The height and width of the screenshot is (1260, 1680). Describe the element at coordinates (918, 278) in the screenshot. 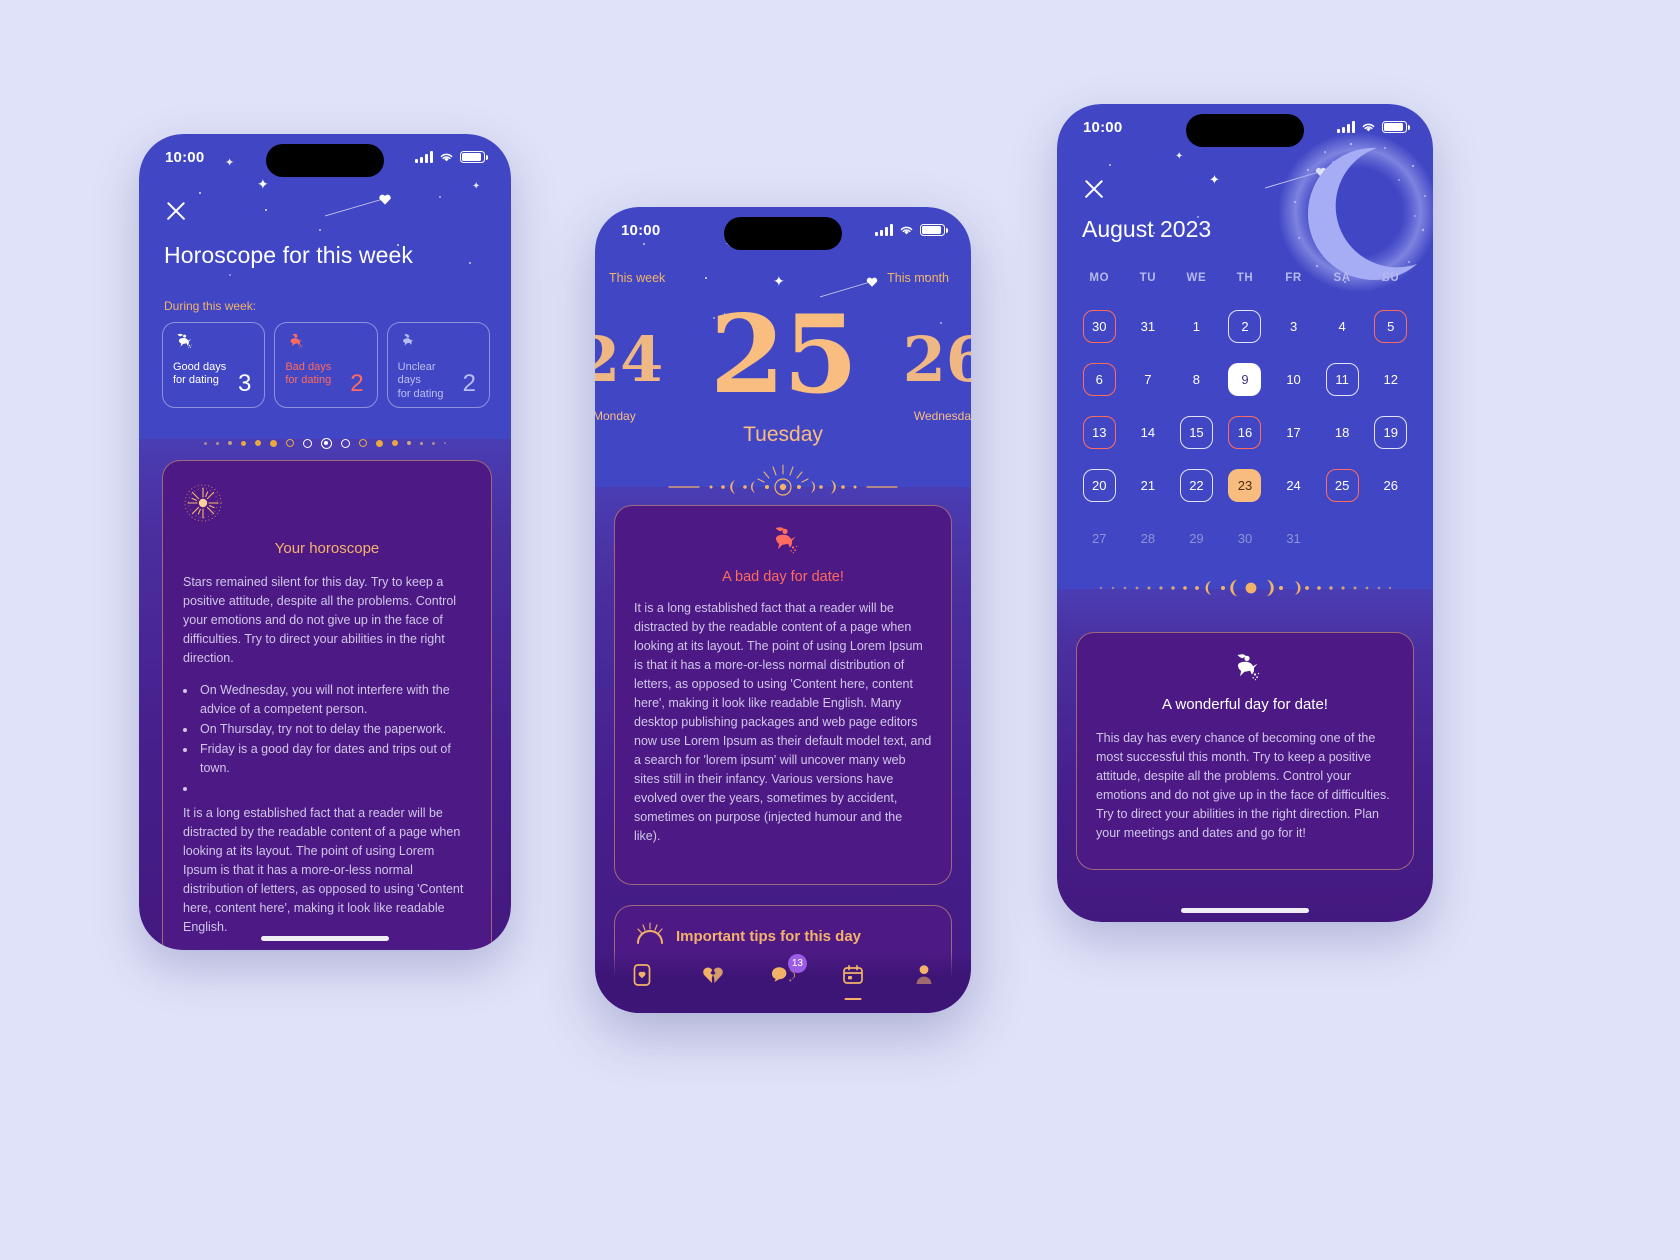

I see `tab-this-month: This month` at that location.